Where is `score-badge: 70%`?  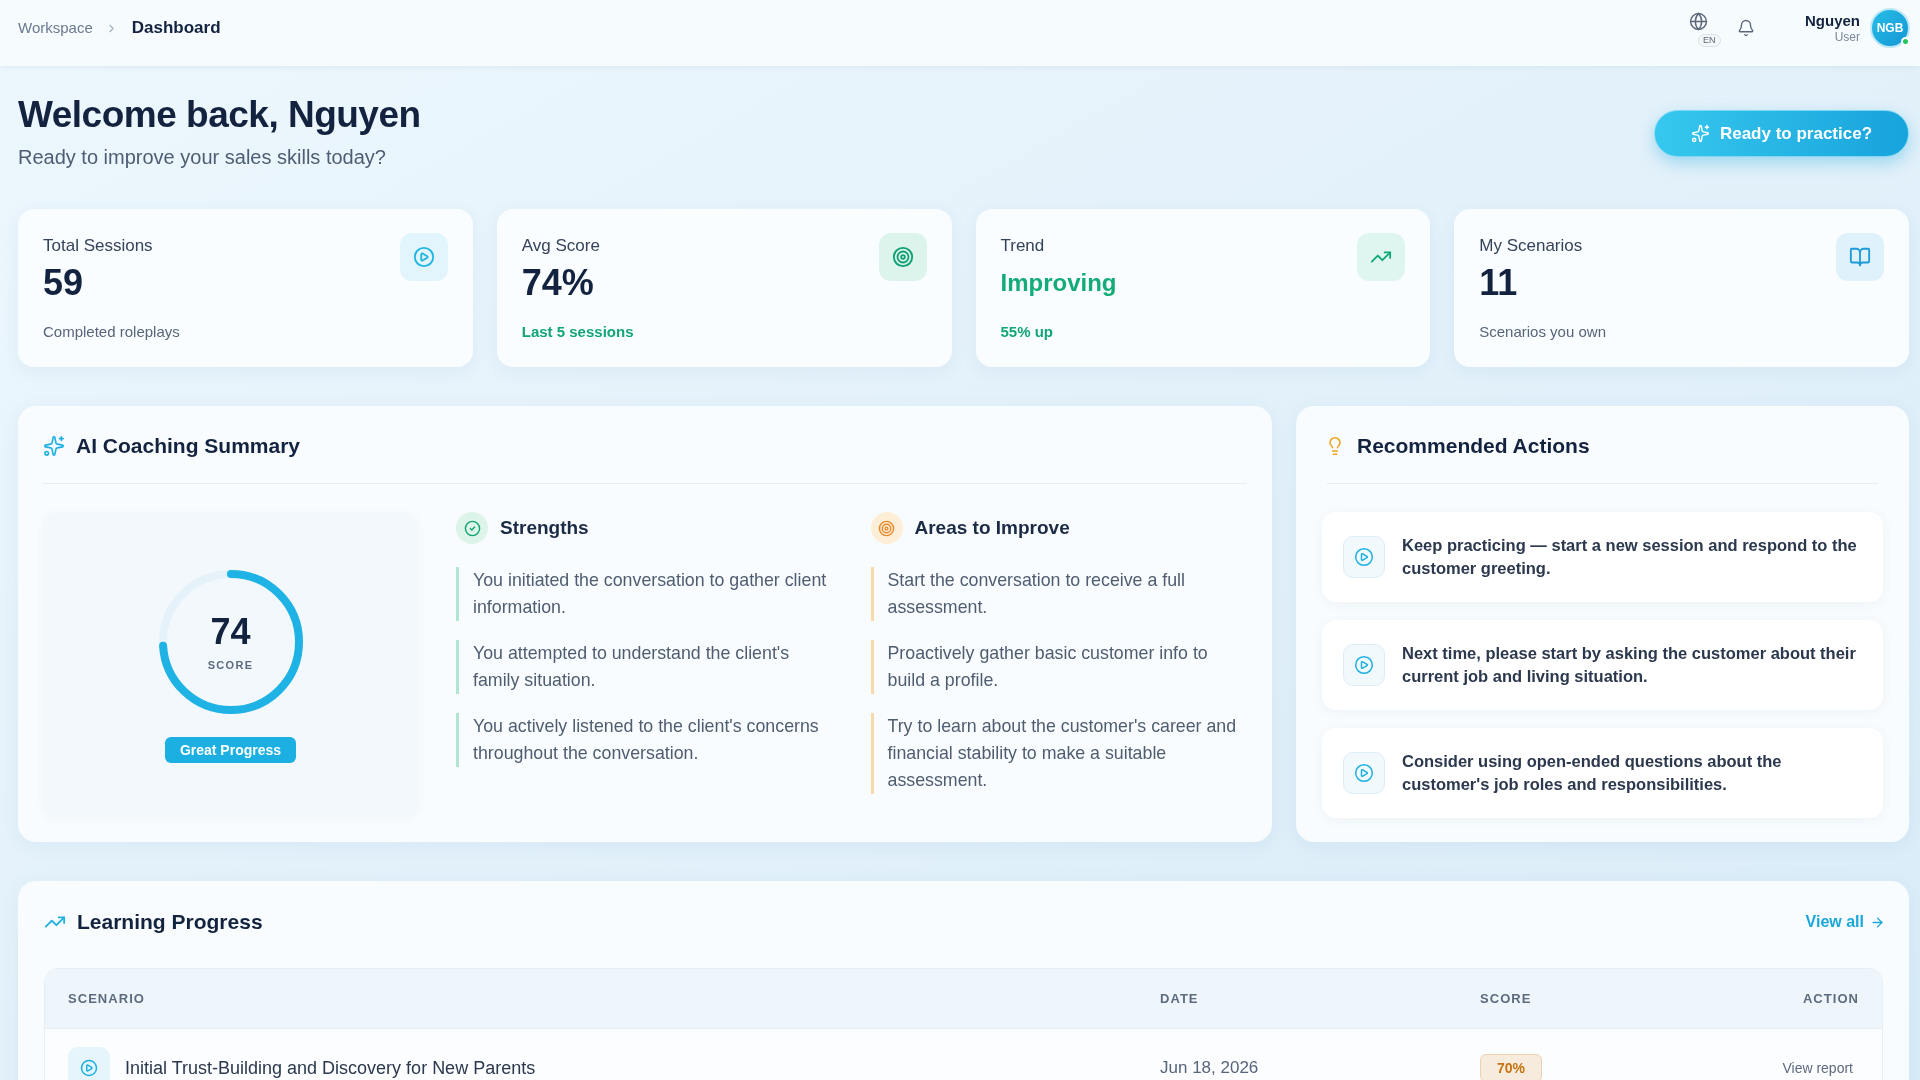
score-badge: 70% is located at coordinates (1511, 1066).